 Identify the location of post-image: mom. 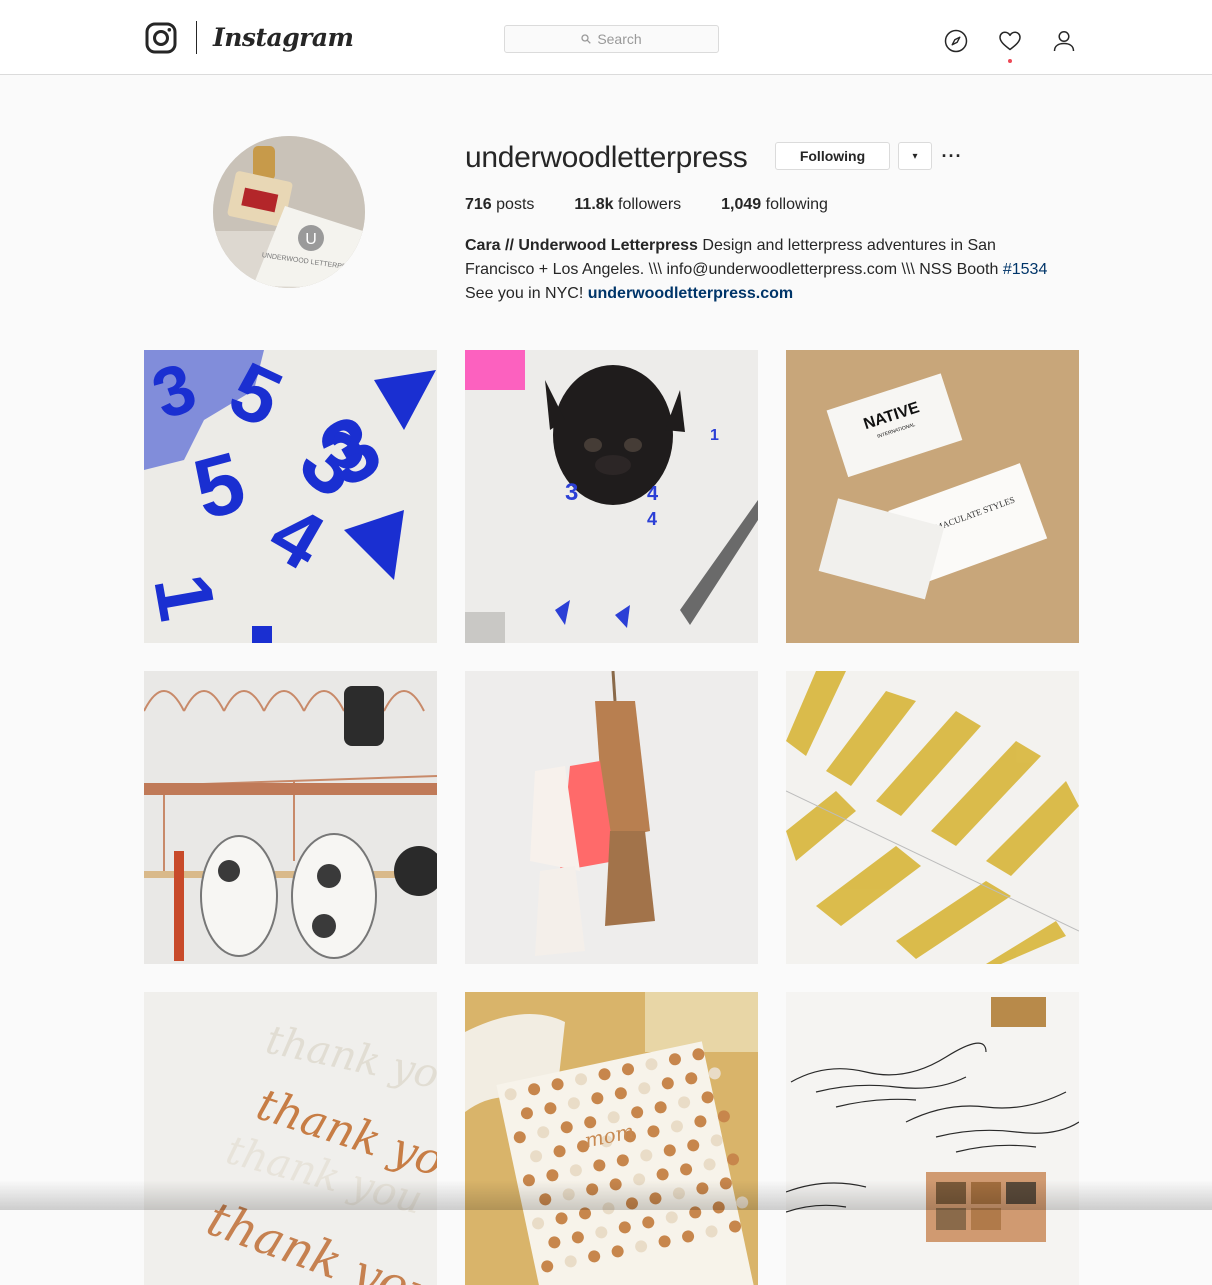
(611, 1138).